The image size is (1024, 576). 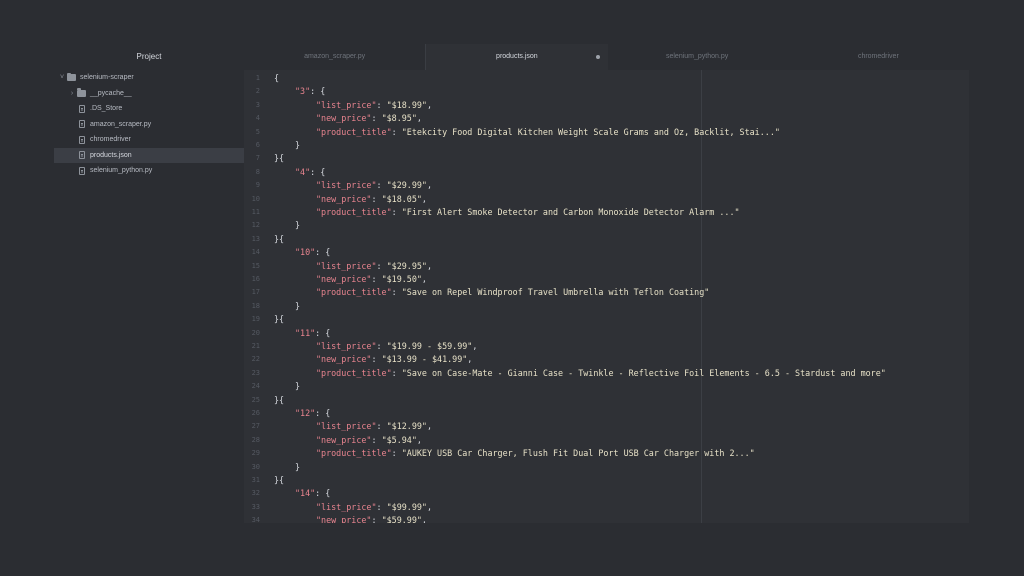 What do you see at coordinates (606, 185) in the screenshot?
I see `code-line: 9 "list_price": "$29.99",` at bounding box center [606, 185].